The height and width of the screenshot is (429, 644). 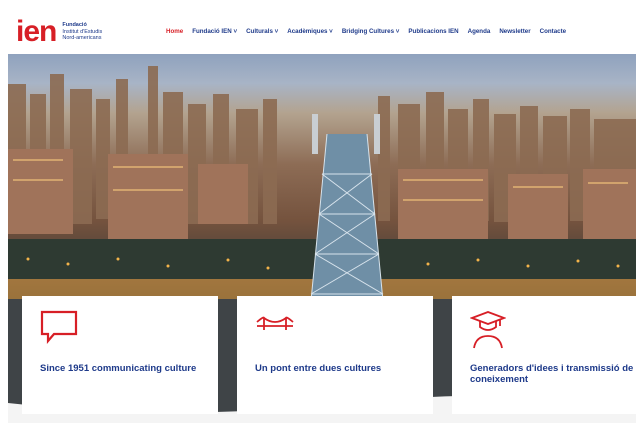 What do you see at coordinates (120, 355) in the screenshot?
I see `card-communicating-culture: Since 1951 communicating culture` at bounding box center [120, 355].